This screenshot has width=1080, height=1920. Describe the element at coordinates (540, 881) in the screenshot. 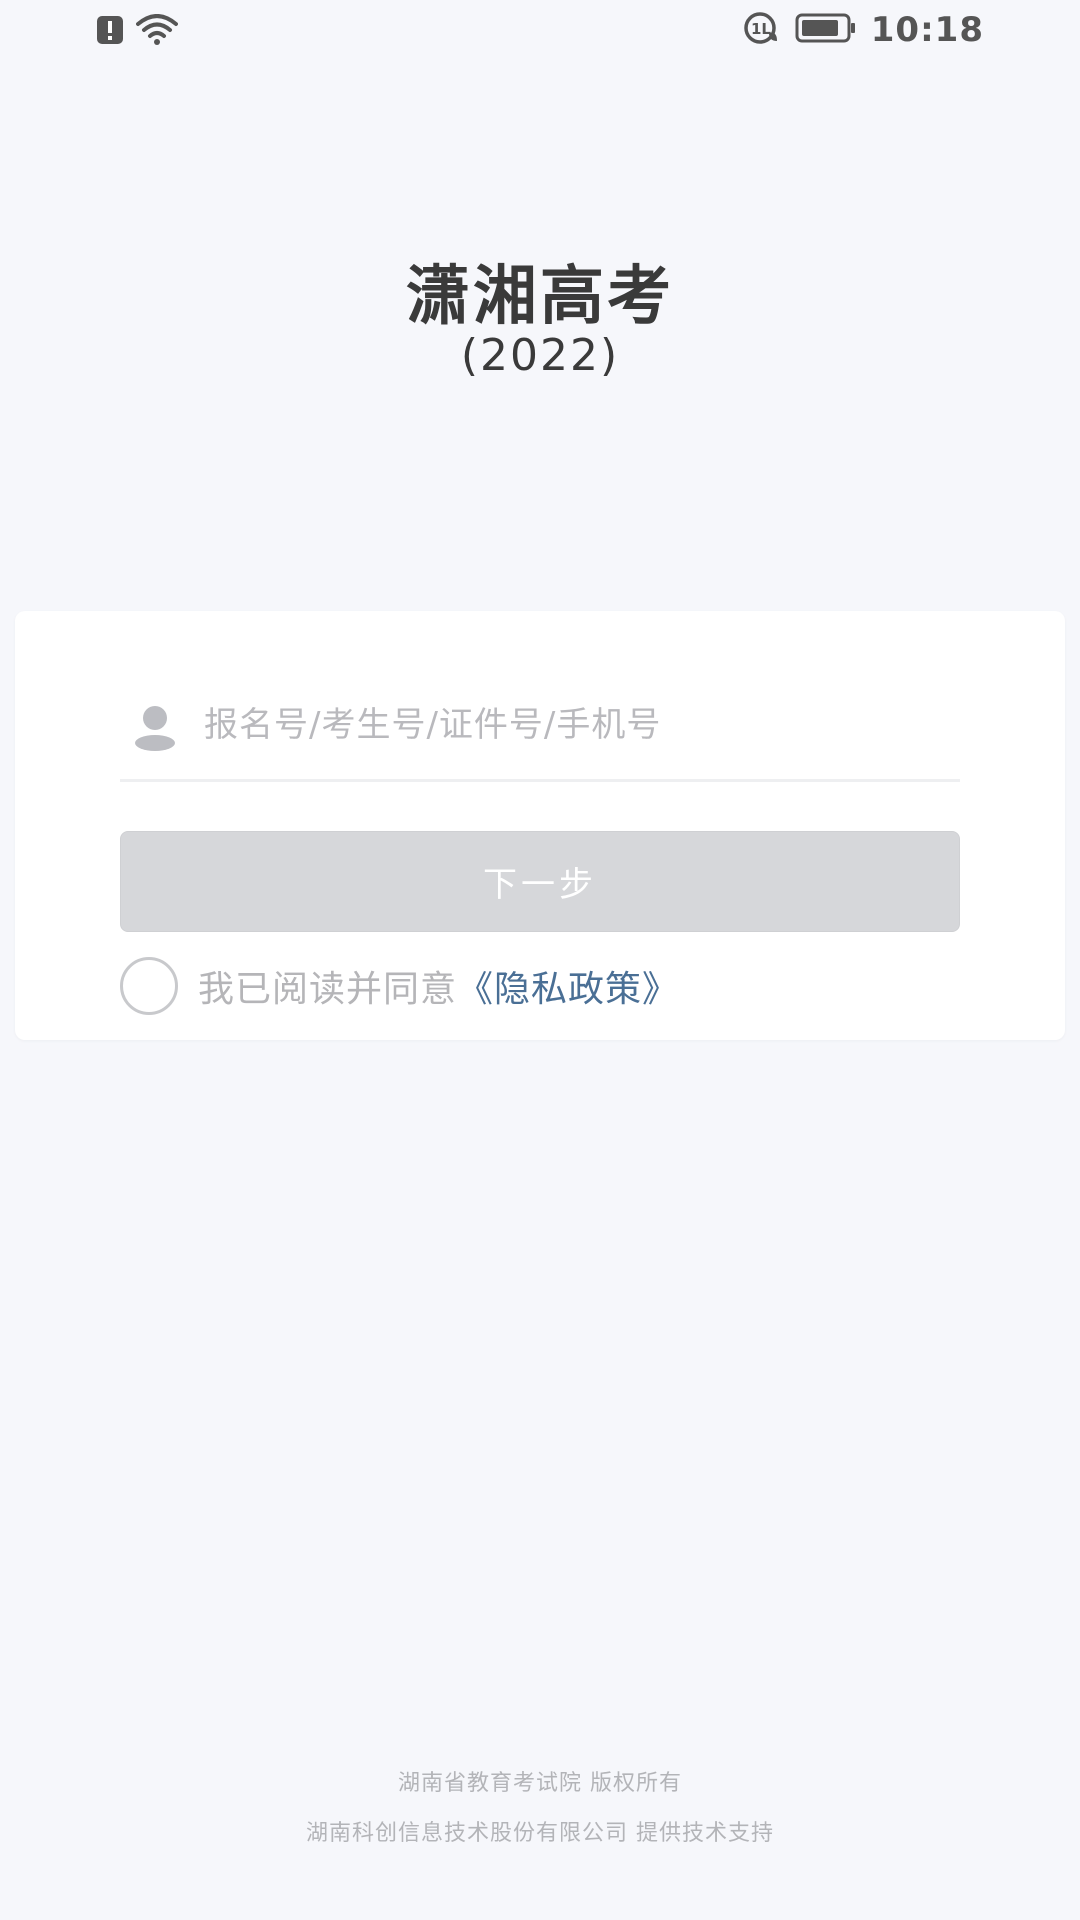

I see `next-step-button: 下一步` at that location.